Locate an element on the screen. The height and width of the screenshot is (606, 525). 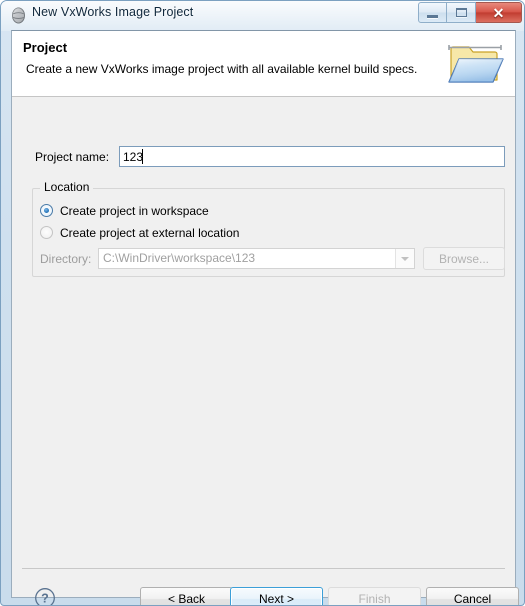
close-button: ✕ is located at coordinates (499, 12).